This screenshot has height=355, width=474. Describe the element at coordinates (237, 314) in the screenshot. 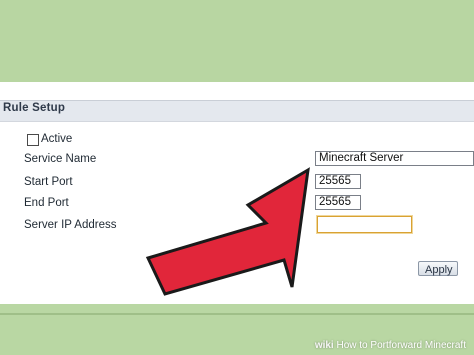

I see `divider-line` at that location.